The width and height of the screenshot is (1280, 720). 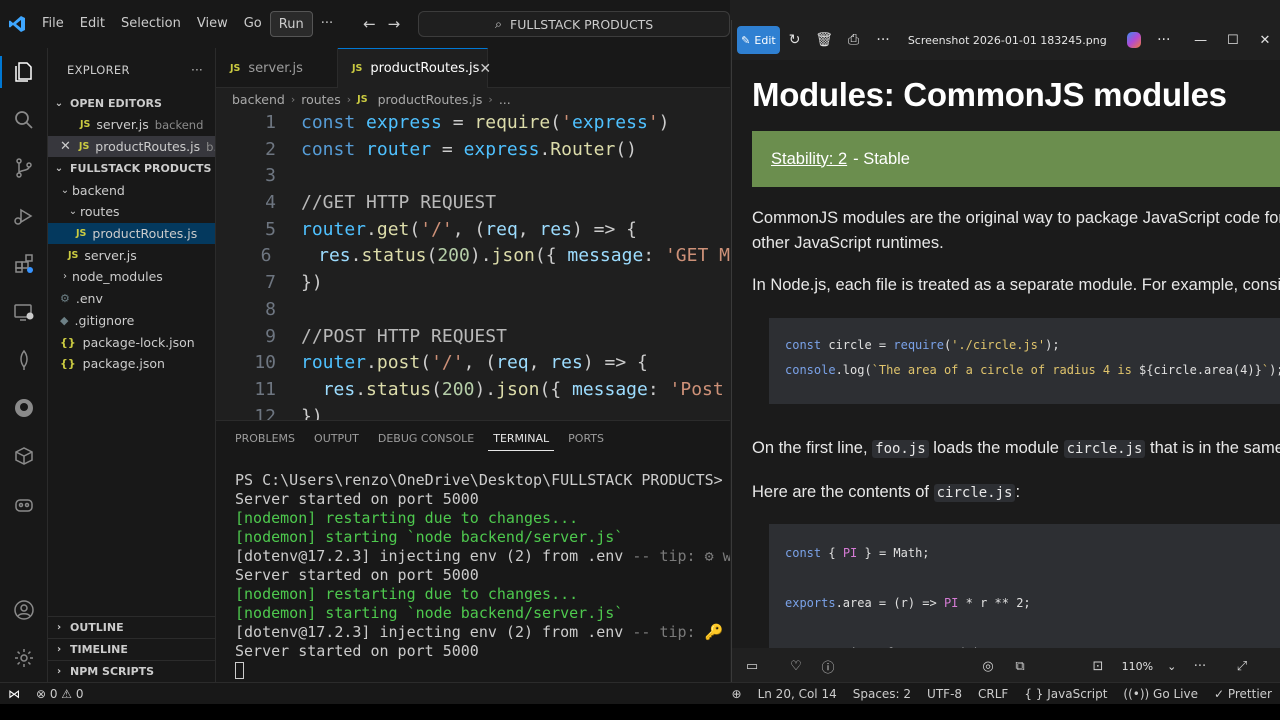 What do you see at coordinates (430, 99) in the screenshot?
I see `breadcrumb-item: productRoutes.js` at bounding box center [430, 99].